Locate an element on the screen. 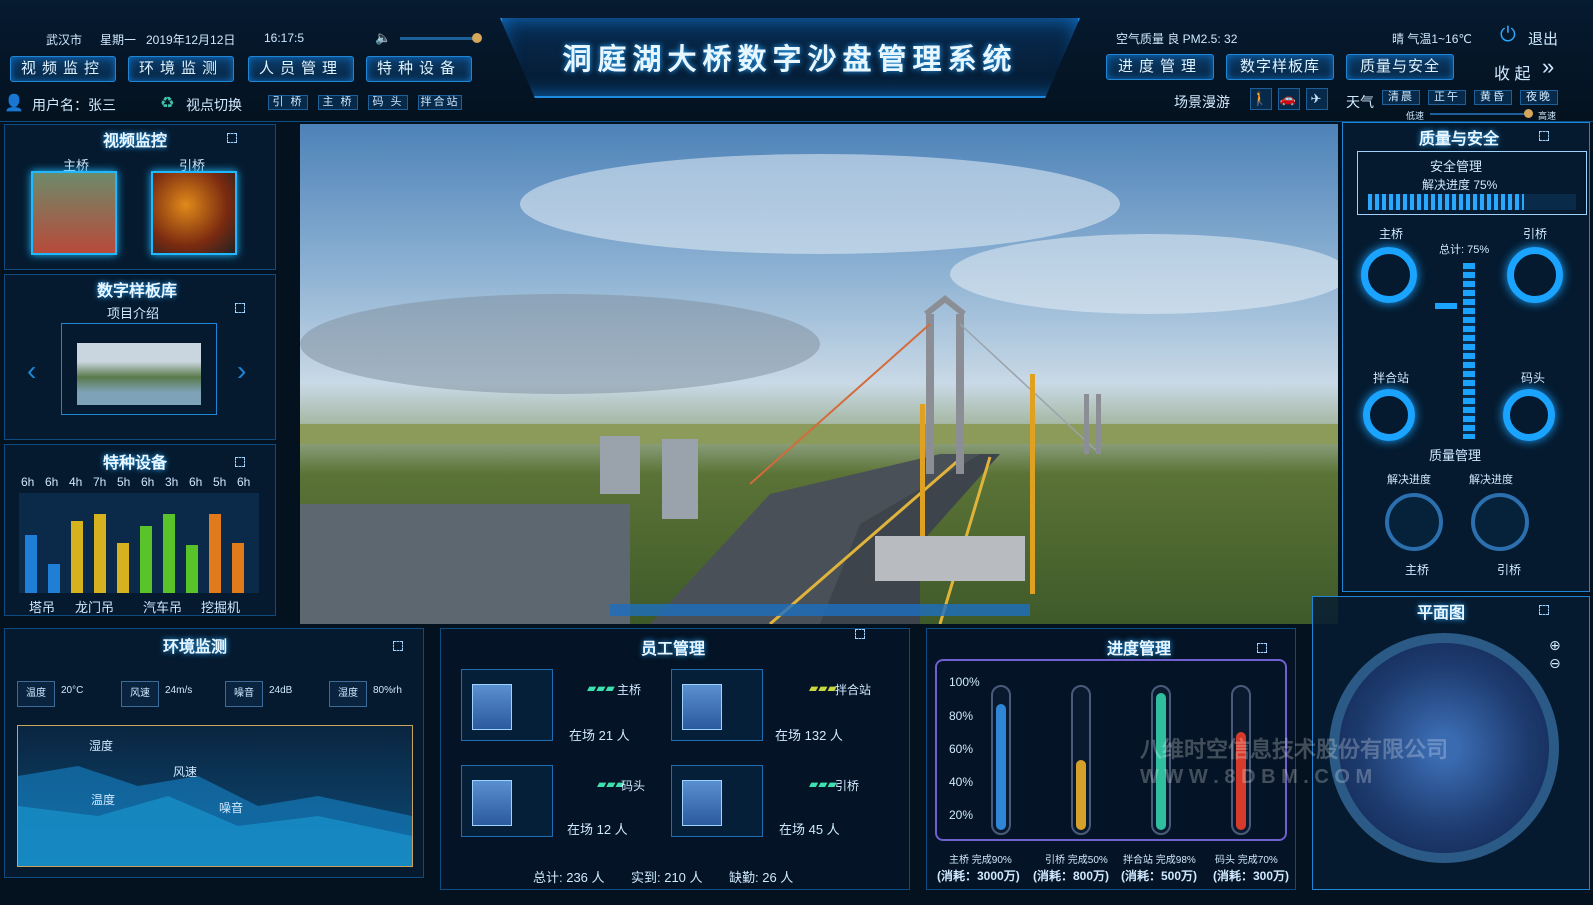  view-dock: 码 头 is located at coordinates (388, 102).